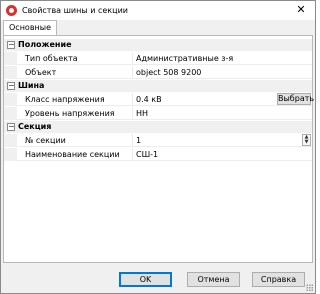  I want to click on property-row-section-name: Наименование секции СШ-1, so click(158, 154).